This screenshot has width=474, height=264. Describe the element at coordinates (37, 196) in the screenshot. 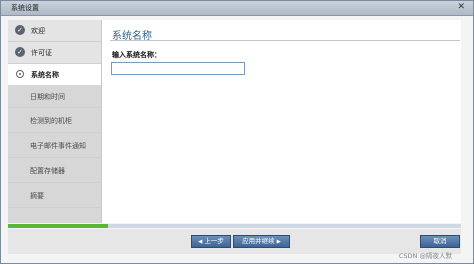

I see `step-label: 摘要` at that location.